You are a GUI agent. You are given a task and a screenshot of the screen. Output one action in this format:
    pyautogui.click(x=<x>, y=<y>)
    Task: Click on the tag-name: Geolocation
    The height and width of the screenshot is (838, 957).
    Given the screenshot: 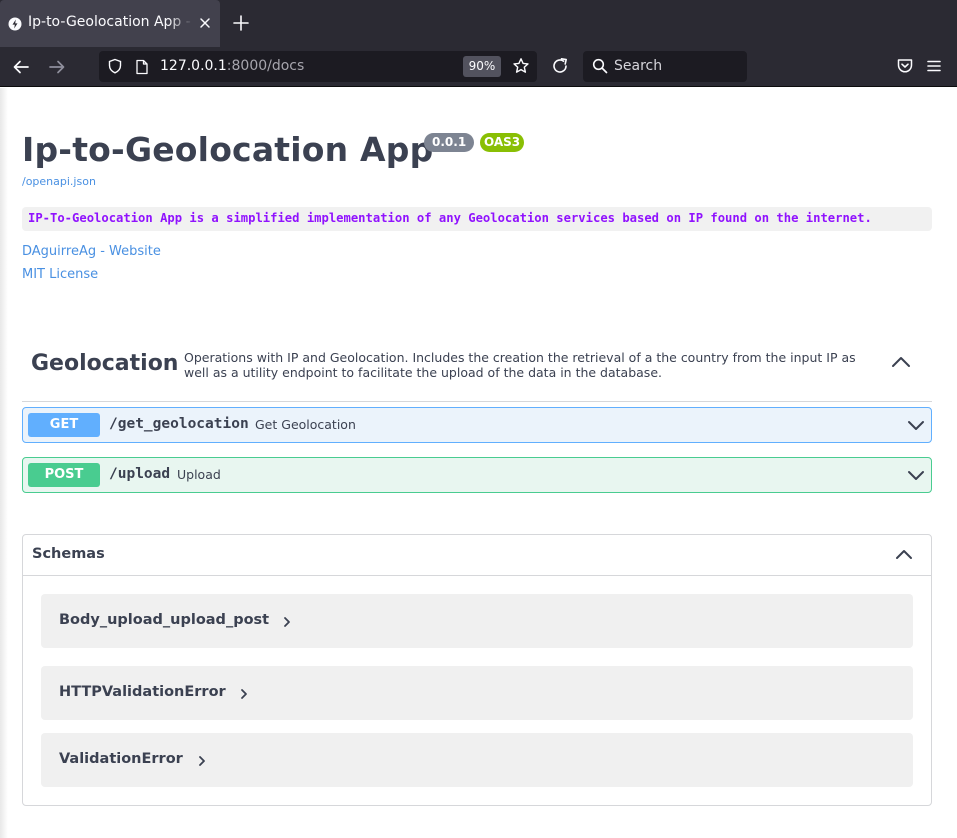 What is the action you would take?
    pyautogui.click(x=105, y=363)
    